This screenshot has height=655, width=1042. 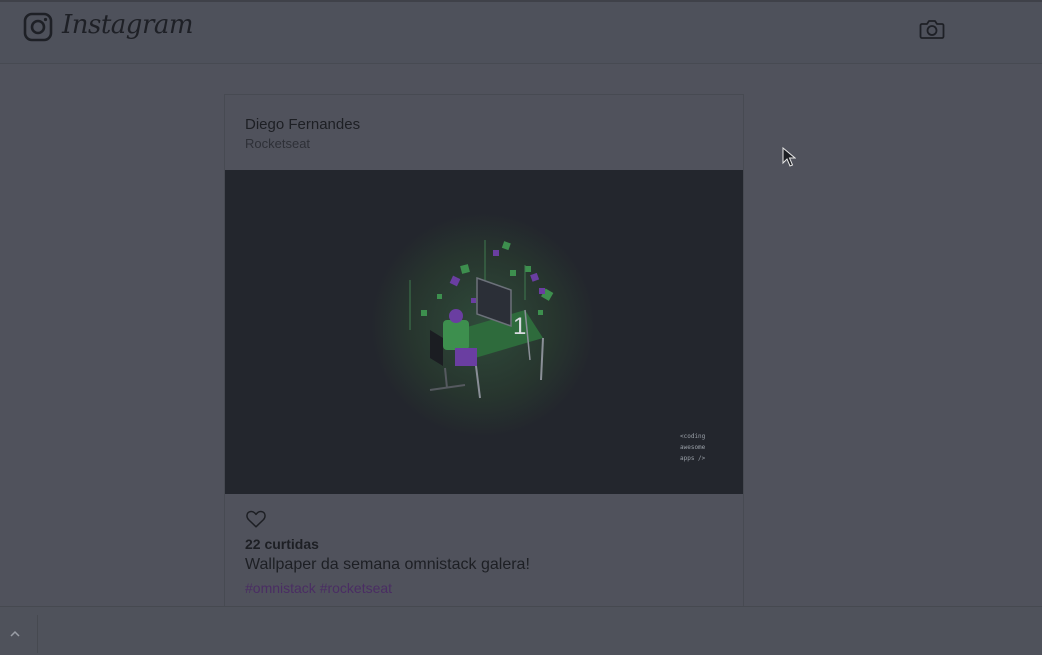 I want to click on top-bar: Instagram, so click(x=521, y=32).